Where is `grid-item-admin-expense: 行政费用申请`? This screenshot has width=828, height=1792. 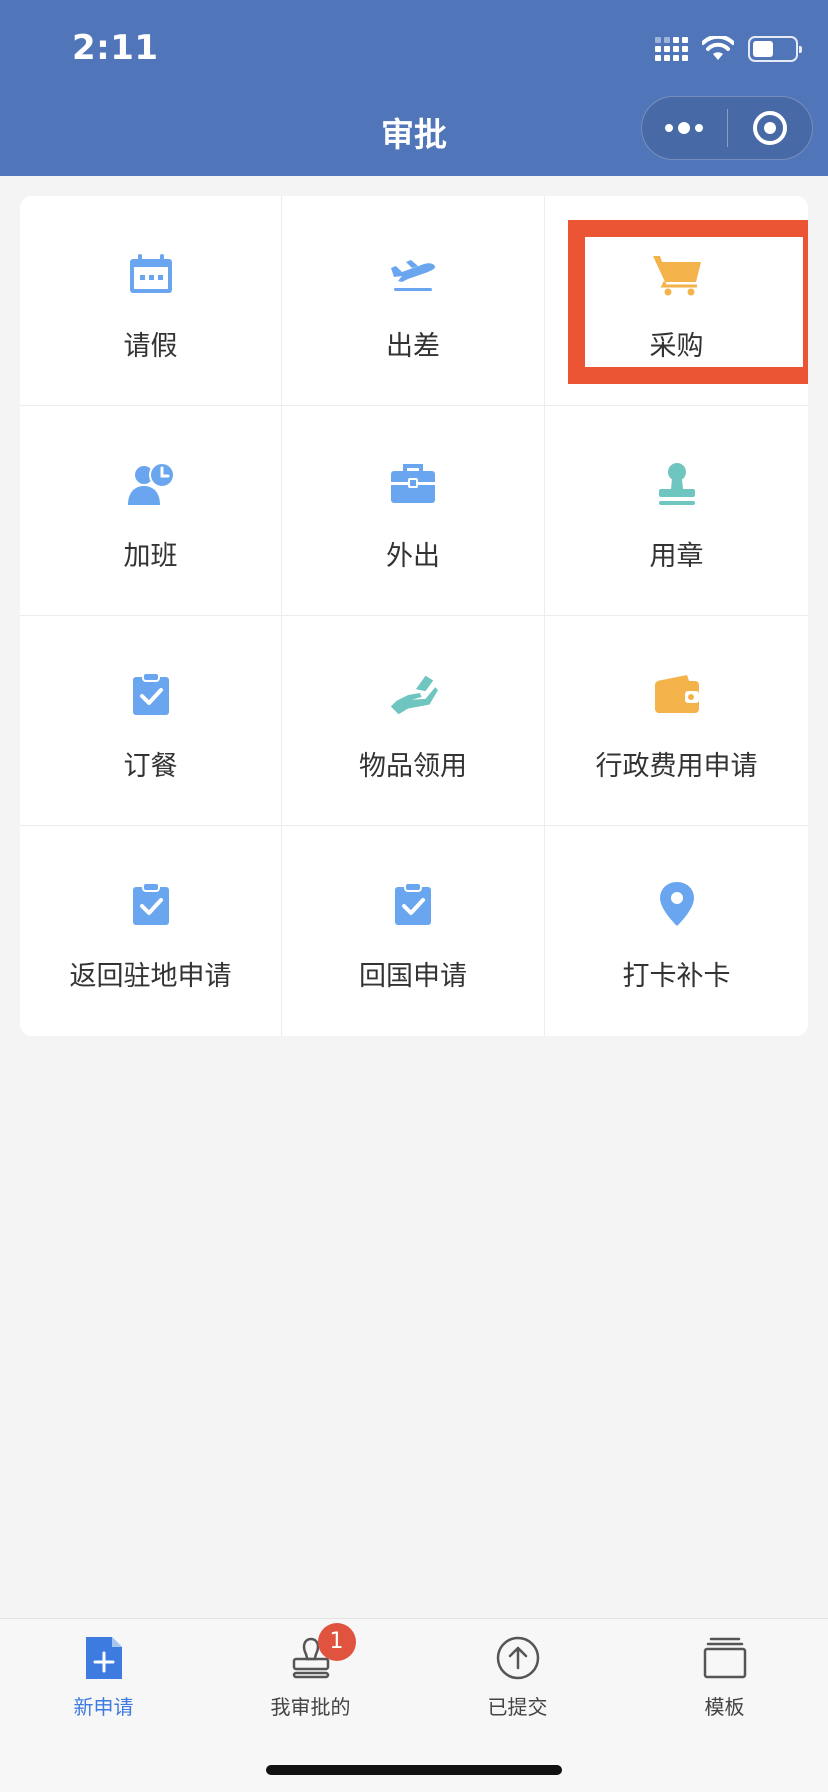
grid-item-admin-expense: 行政费用申请 is located at coordinates (676, 721).